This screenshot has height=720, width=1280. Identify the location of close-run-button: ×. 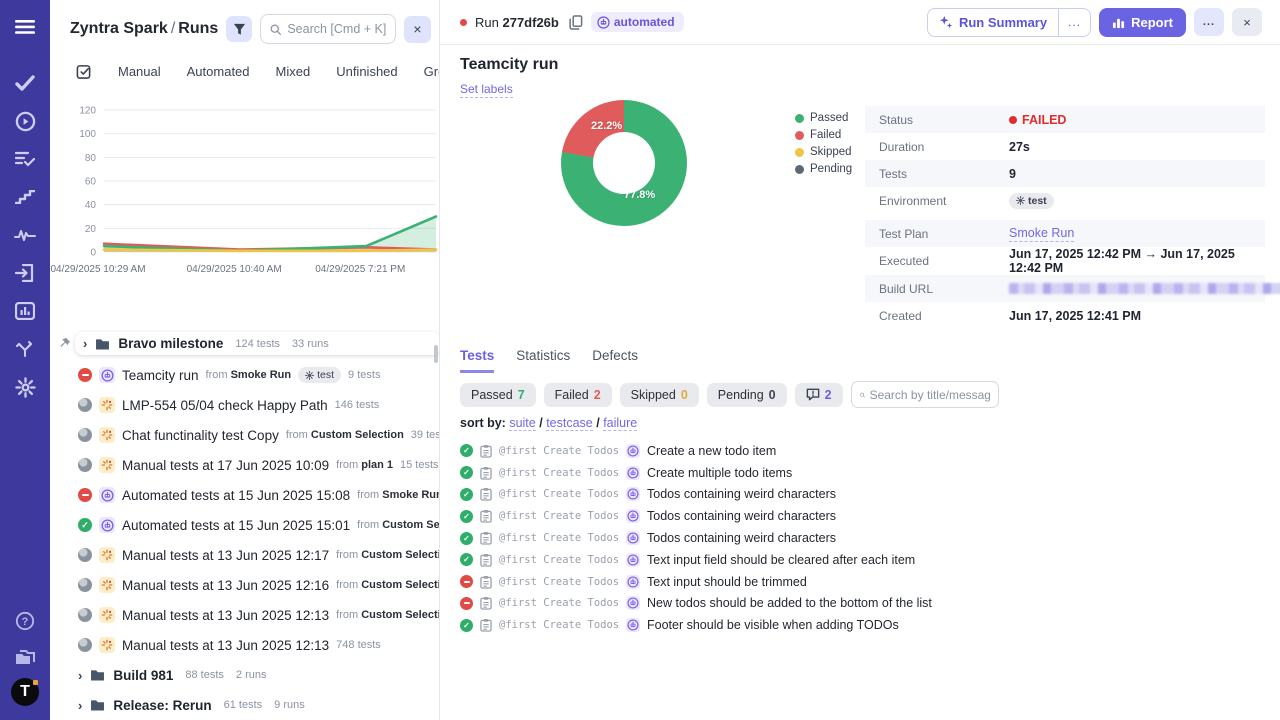
(1247, 22).